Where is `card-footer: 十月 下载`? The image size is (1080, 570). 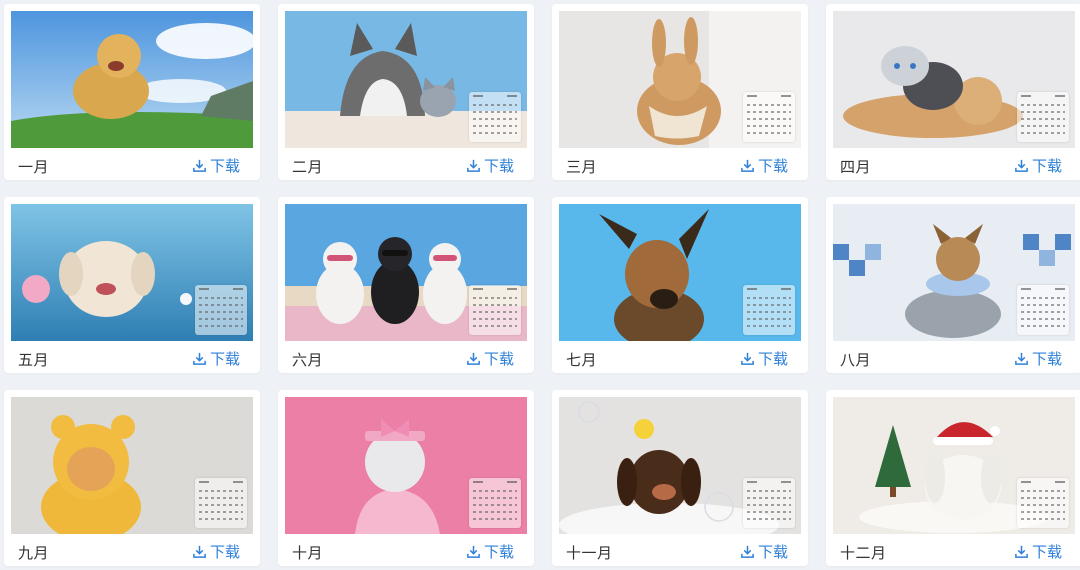
card-footer: 十月 下载 is located at coordinates (406, 550).